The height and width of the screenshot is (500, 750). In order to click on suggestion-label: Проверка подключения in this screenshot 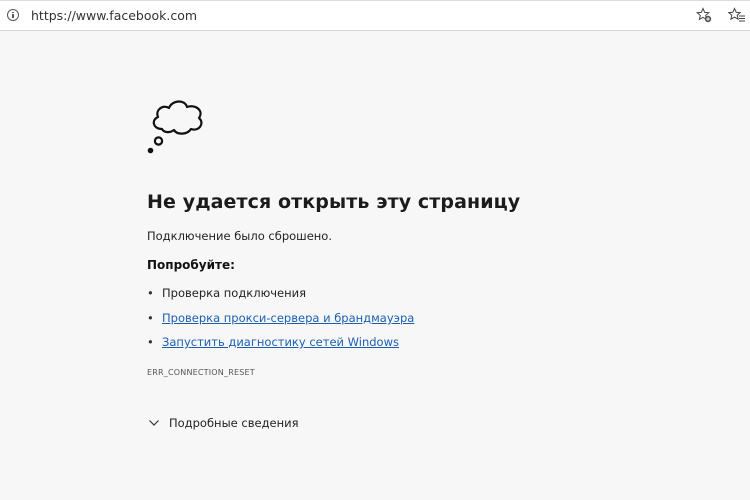, I will do `click(234, 293)`.